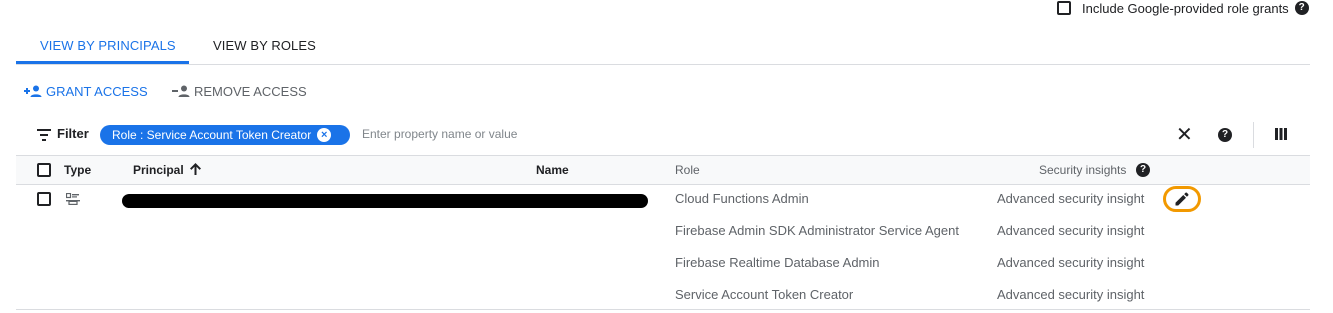 Image resolution: width=1333 pixels, height=313 pixels. What do you see at coordinates (44, 199) in the screenshot?
I see `row-checkbox` at bounding box center [44, 199].